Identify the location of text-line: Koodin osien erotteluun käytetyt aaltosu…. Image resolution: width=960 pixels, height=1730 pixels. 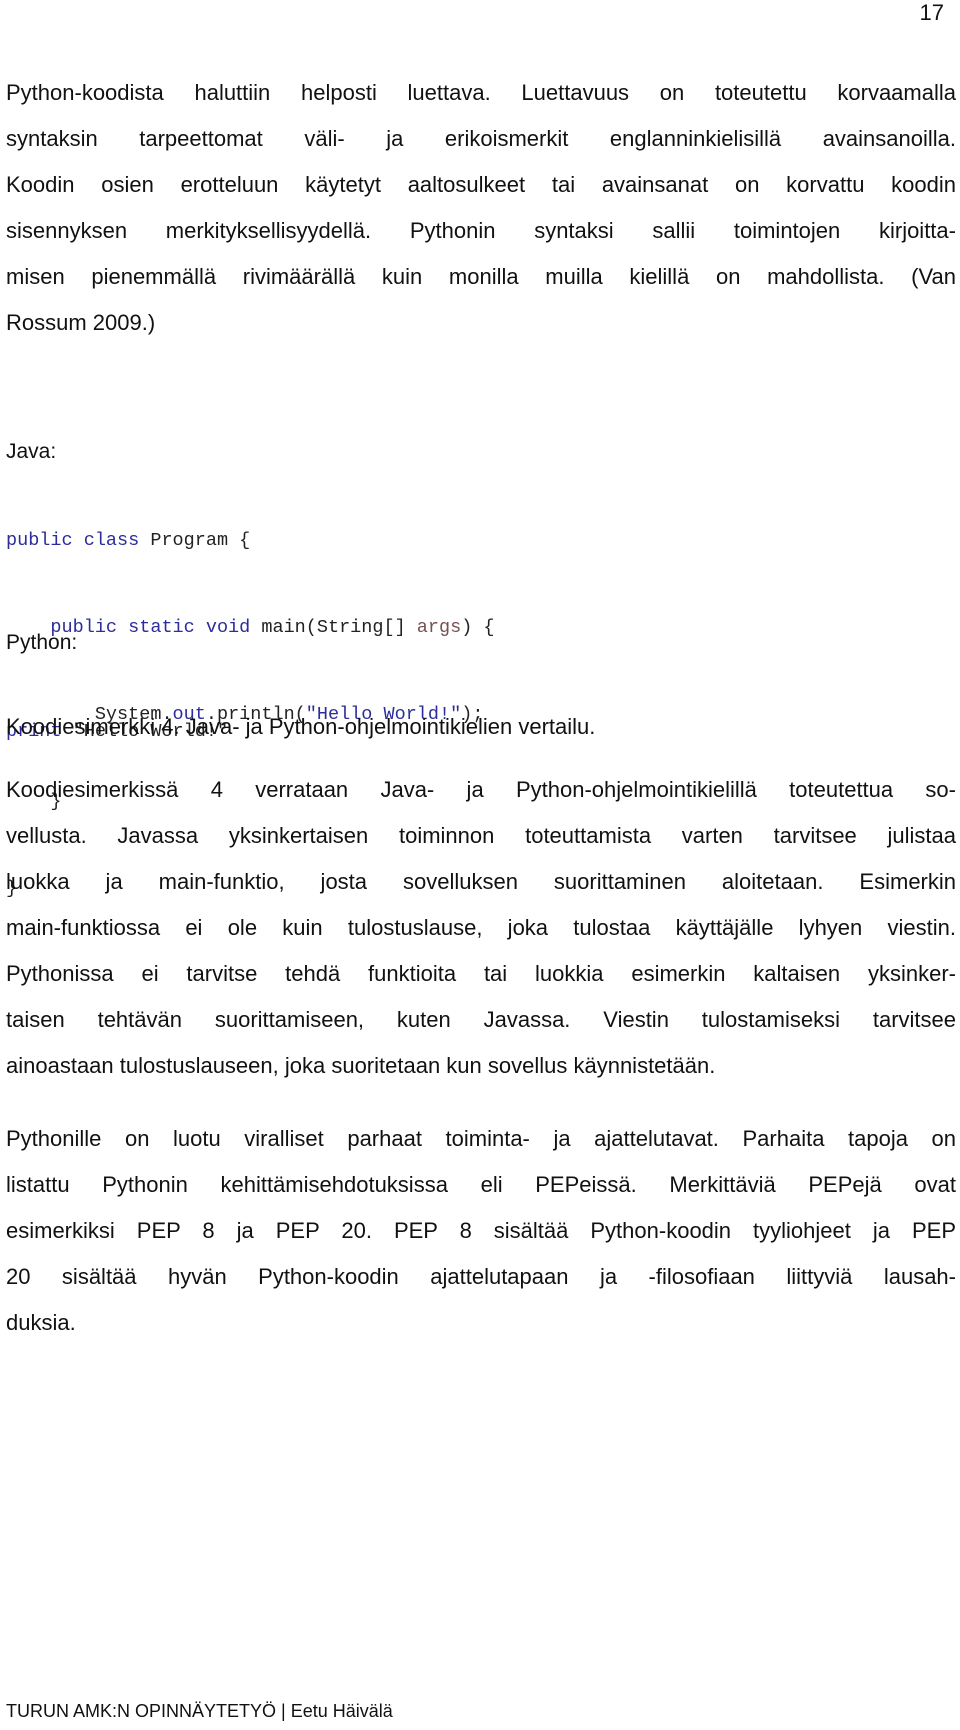
(481, 184).